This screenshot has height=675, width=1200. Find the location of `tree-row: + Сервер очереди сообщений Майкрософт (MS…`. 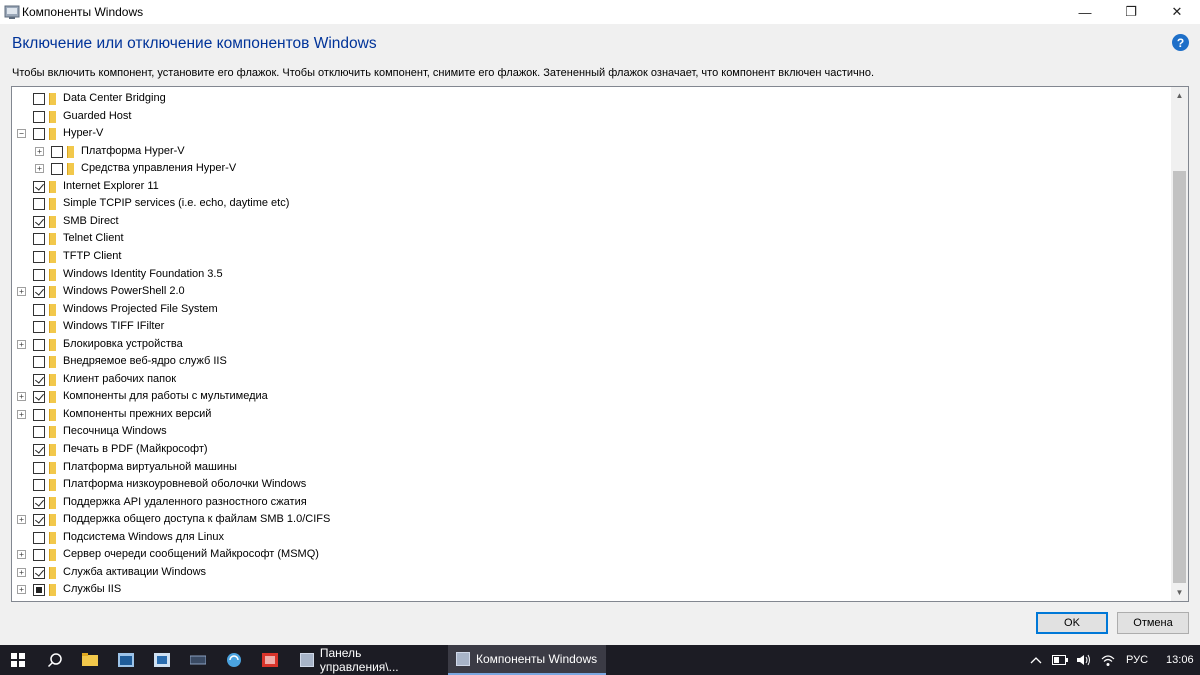

tree-row: + Сервер очереди сообщений Майкрософт (MS… is located at coordinates (592, 555).